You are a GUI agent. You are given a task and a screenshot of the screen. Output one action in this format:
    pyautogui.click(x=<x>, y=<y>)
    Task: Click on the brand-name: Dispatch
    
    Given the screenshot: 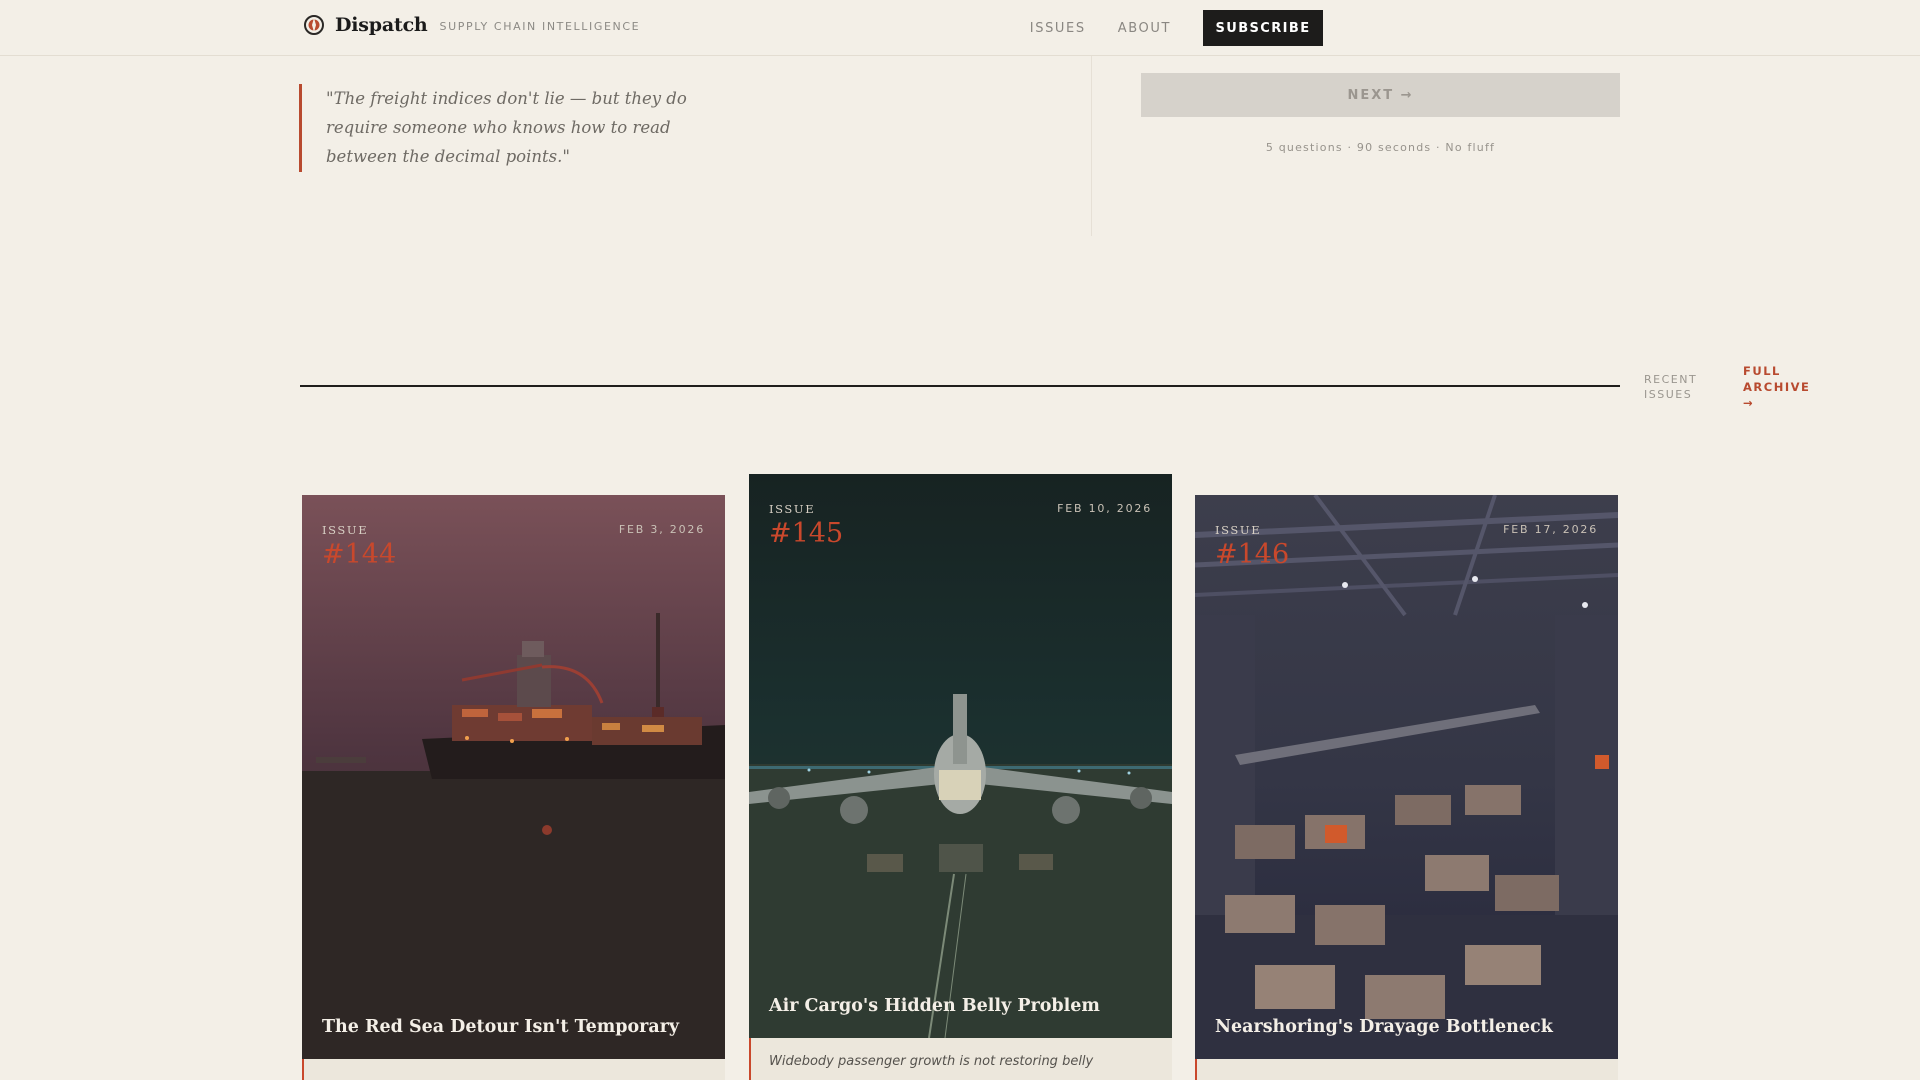 What is the action you would take?
    pyautogui.click(x=381, y=25)
    